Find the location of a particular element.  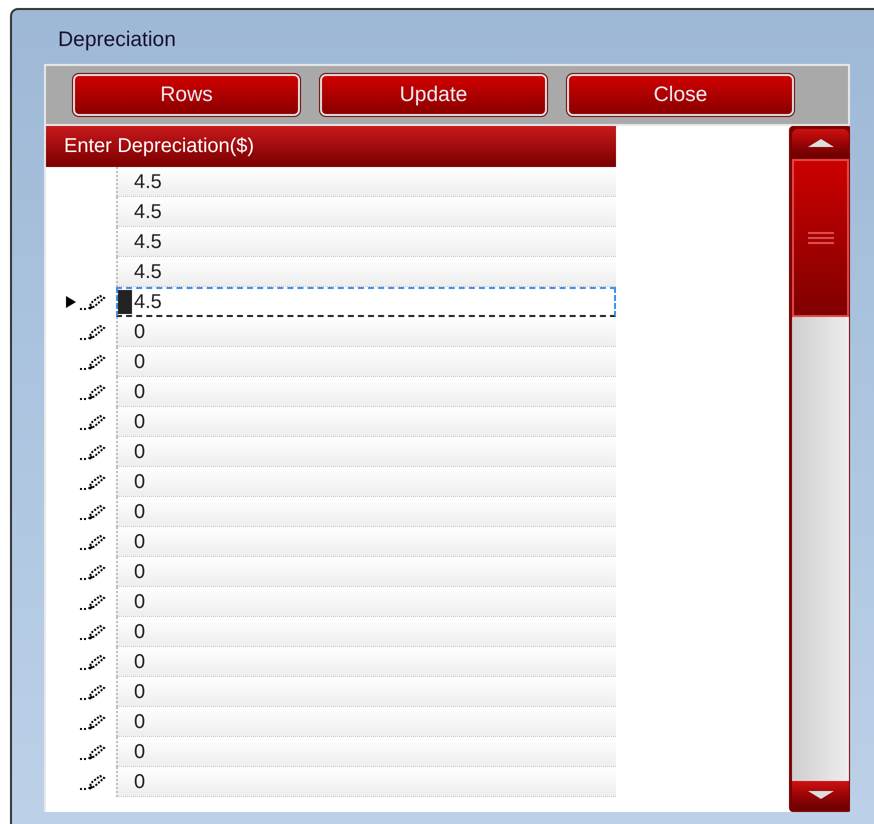

scrollbar is located at coordinates (819, 469).